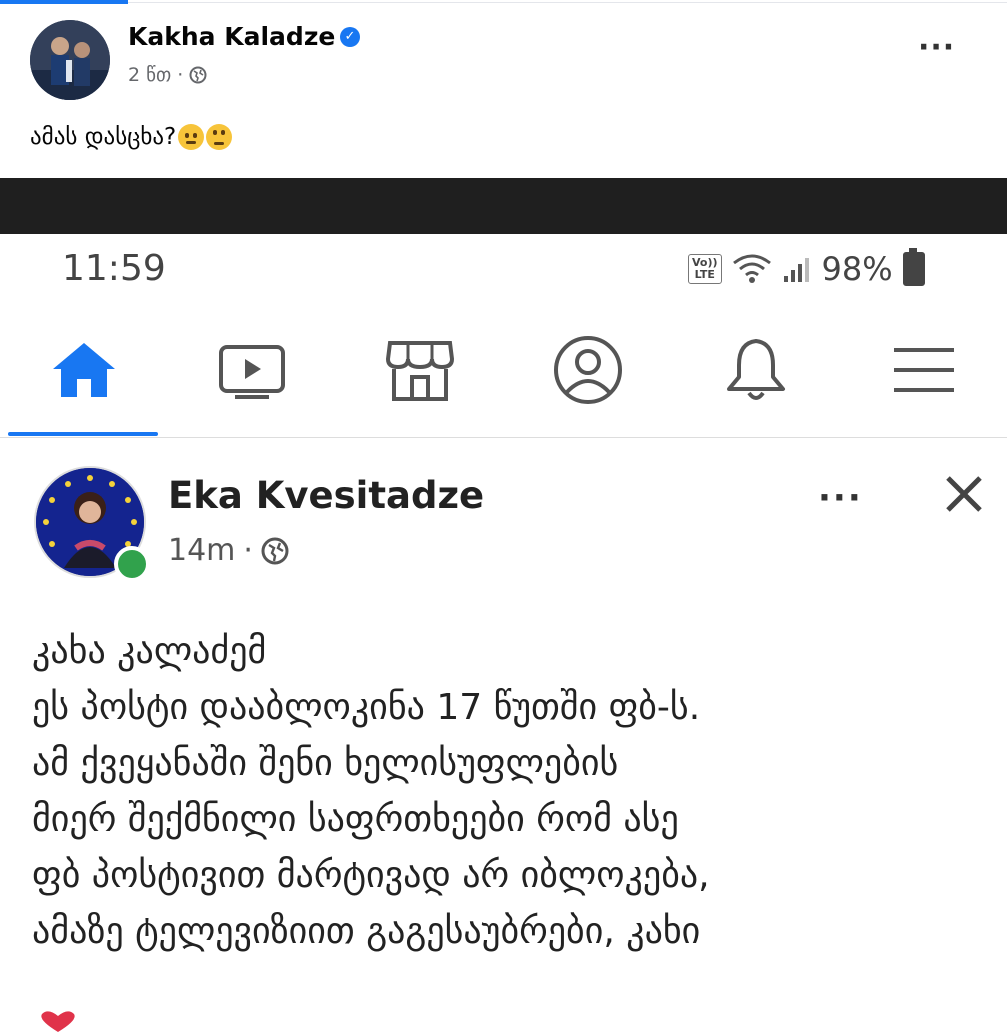 The image size is (1007, 1034). Describe the element at coordinates (704, 274) in the screenshot. I see `volte-line2: LTE` at that location.